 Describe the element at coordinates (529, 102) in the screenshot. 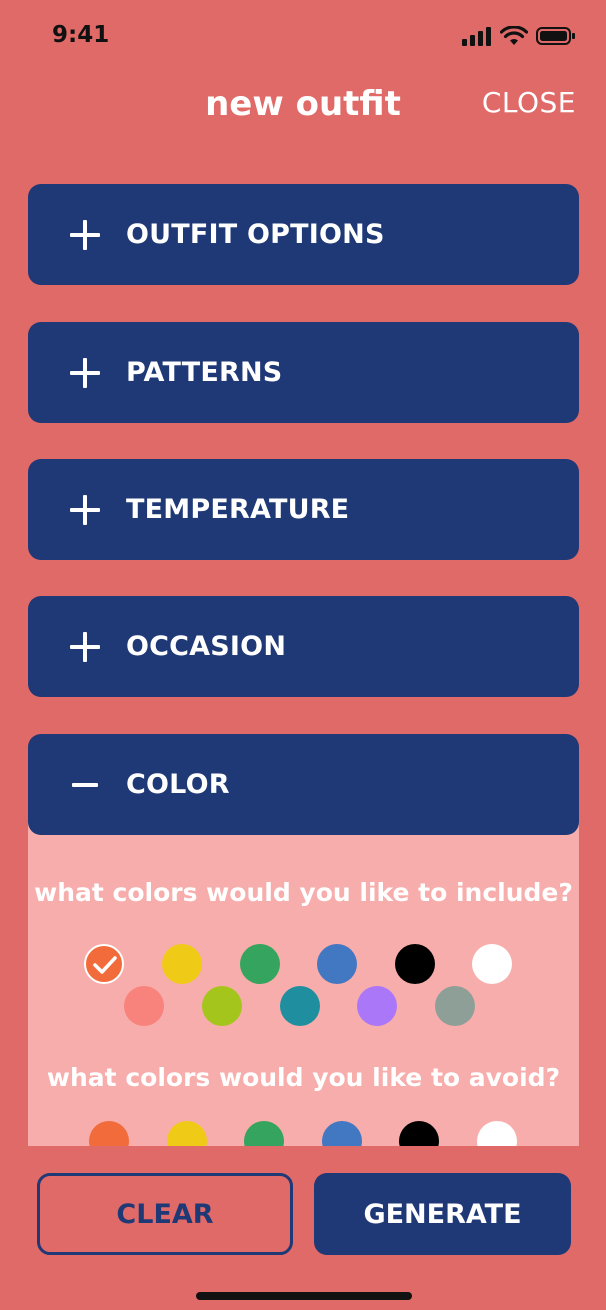

I see `close-button: CLOSE` at that location.